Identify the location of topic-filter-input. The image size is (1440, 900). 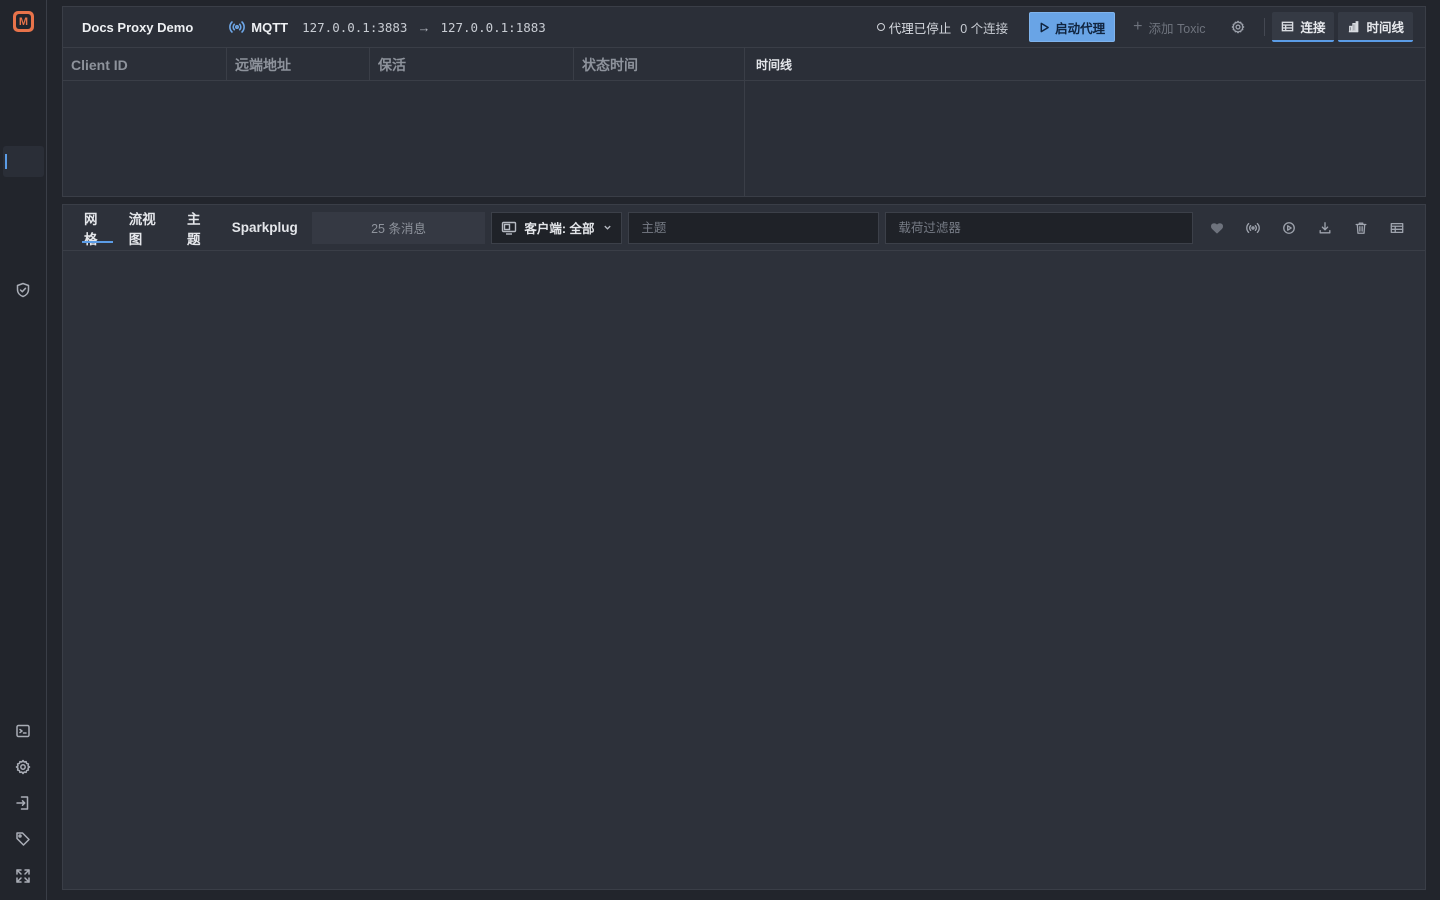
(754, 227).